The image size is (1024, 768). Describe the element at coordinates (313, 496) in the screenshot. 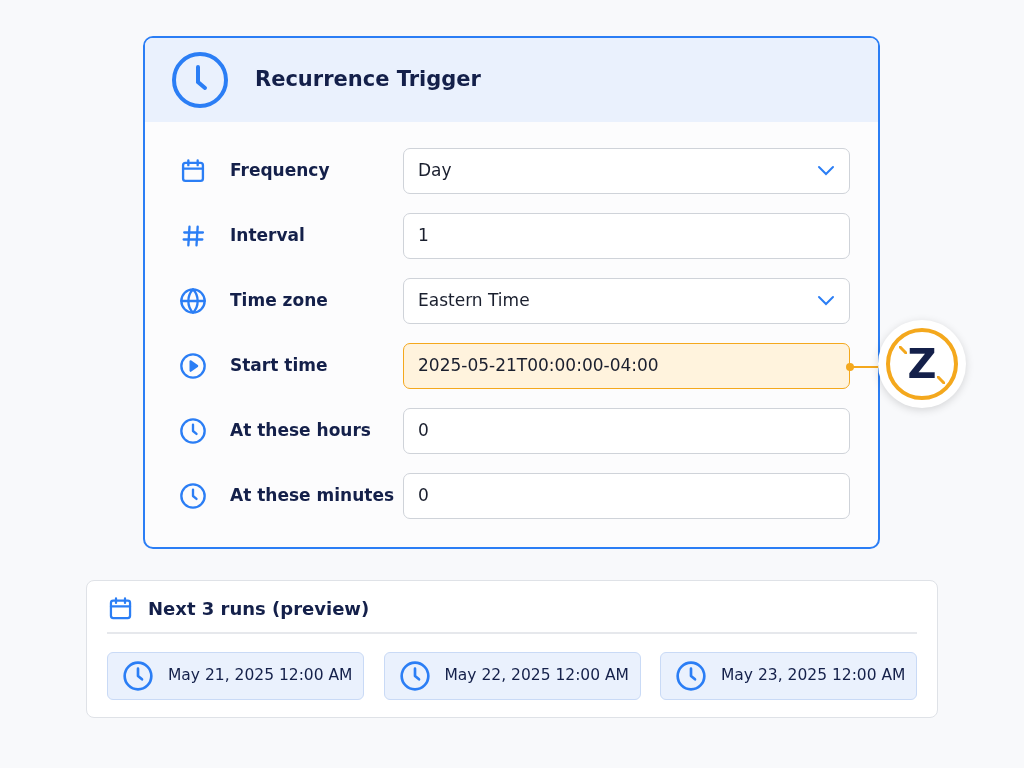

I see `field-label: At these minutes` at that location.